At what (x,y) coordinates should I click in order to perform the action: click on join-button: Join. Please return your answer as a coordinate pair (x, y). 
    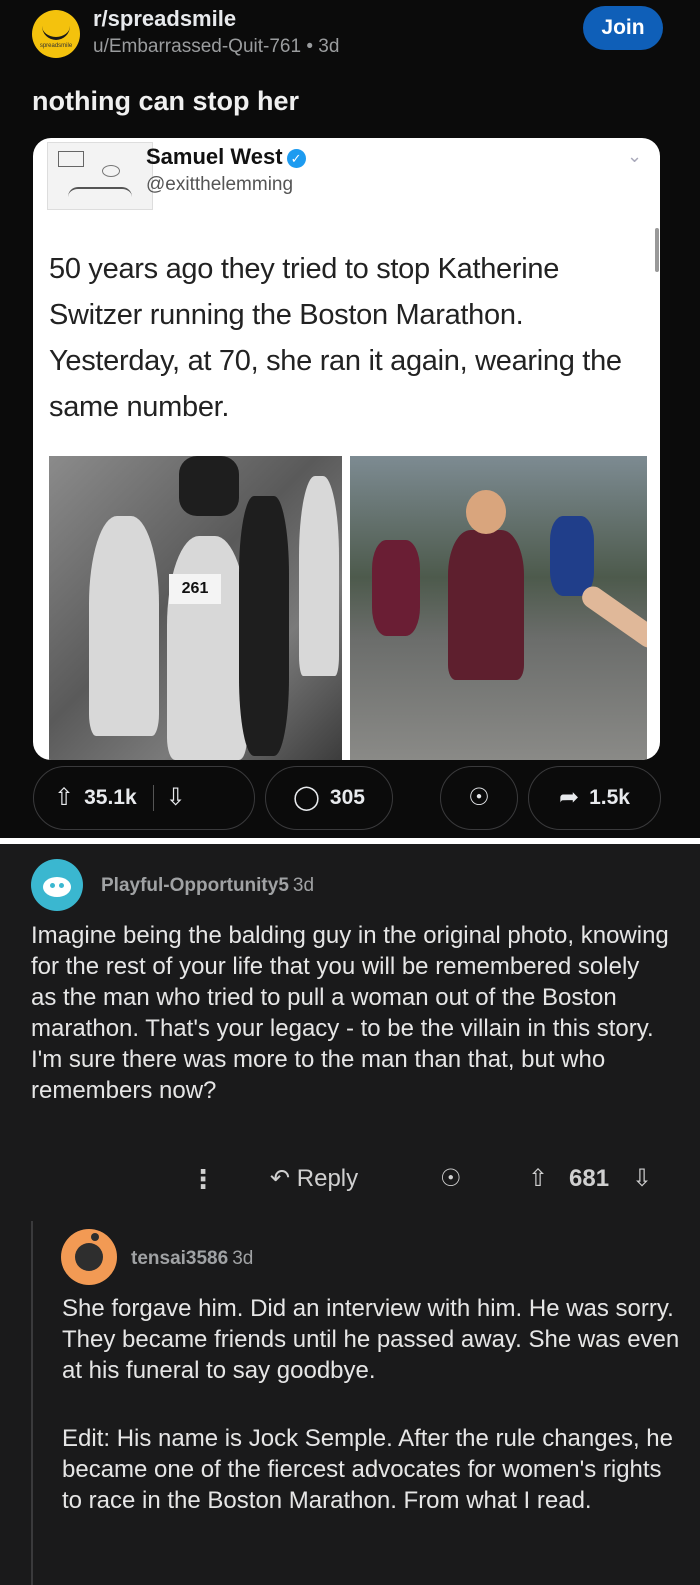
    Looking at the image, I should click on (623, 28).